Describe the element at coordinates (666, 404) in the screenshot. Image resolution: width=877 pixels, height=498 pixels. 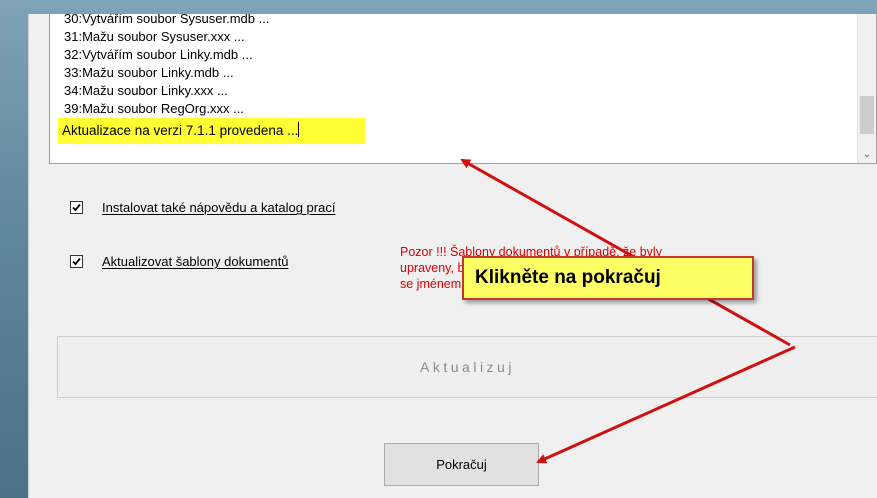
I see `arrow-to-continue-button` at that location.